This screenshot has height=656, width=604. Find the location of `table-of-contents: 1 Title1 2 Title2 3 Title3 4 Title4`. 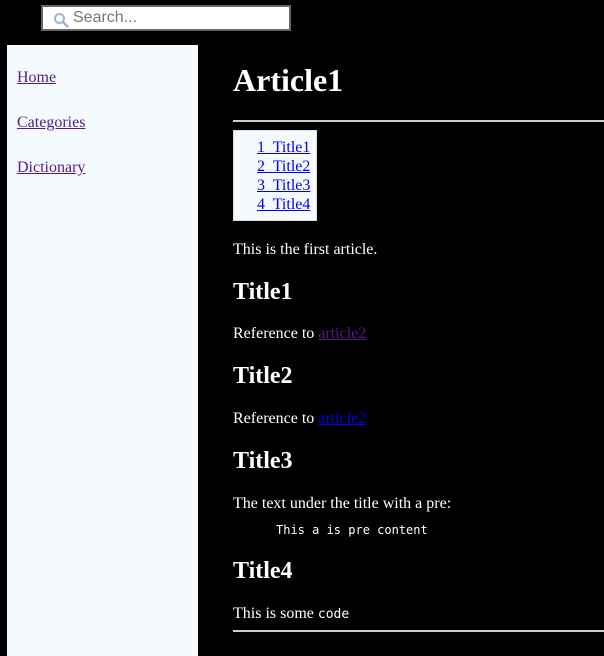

table-of-contents: 1 Title1 2 Title2 3 Title3 4 Title4 is located at coordinates (275, 175).